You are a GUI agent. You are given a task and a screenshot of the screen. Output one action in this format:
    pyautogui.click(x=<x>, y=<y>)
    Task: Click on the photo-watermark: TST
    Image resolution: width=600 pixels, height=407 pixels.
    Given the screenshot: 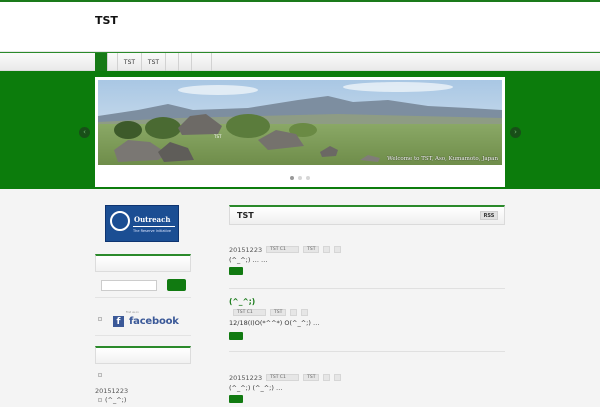 What is the action you would take?
    pyautogui.click(x=217, y=136)
    